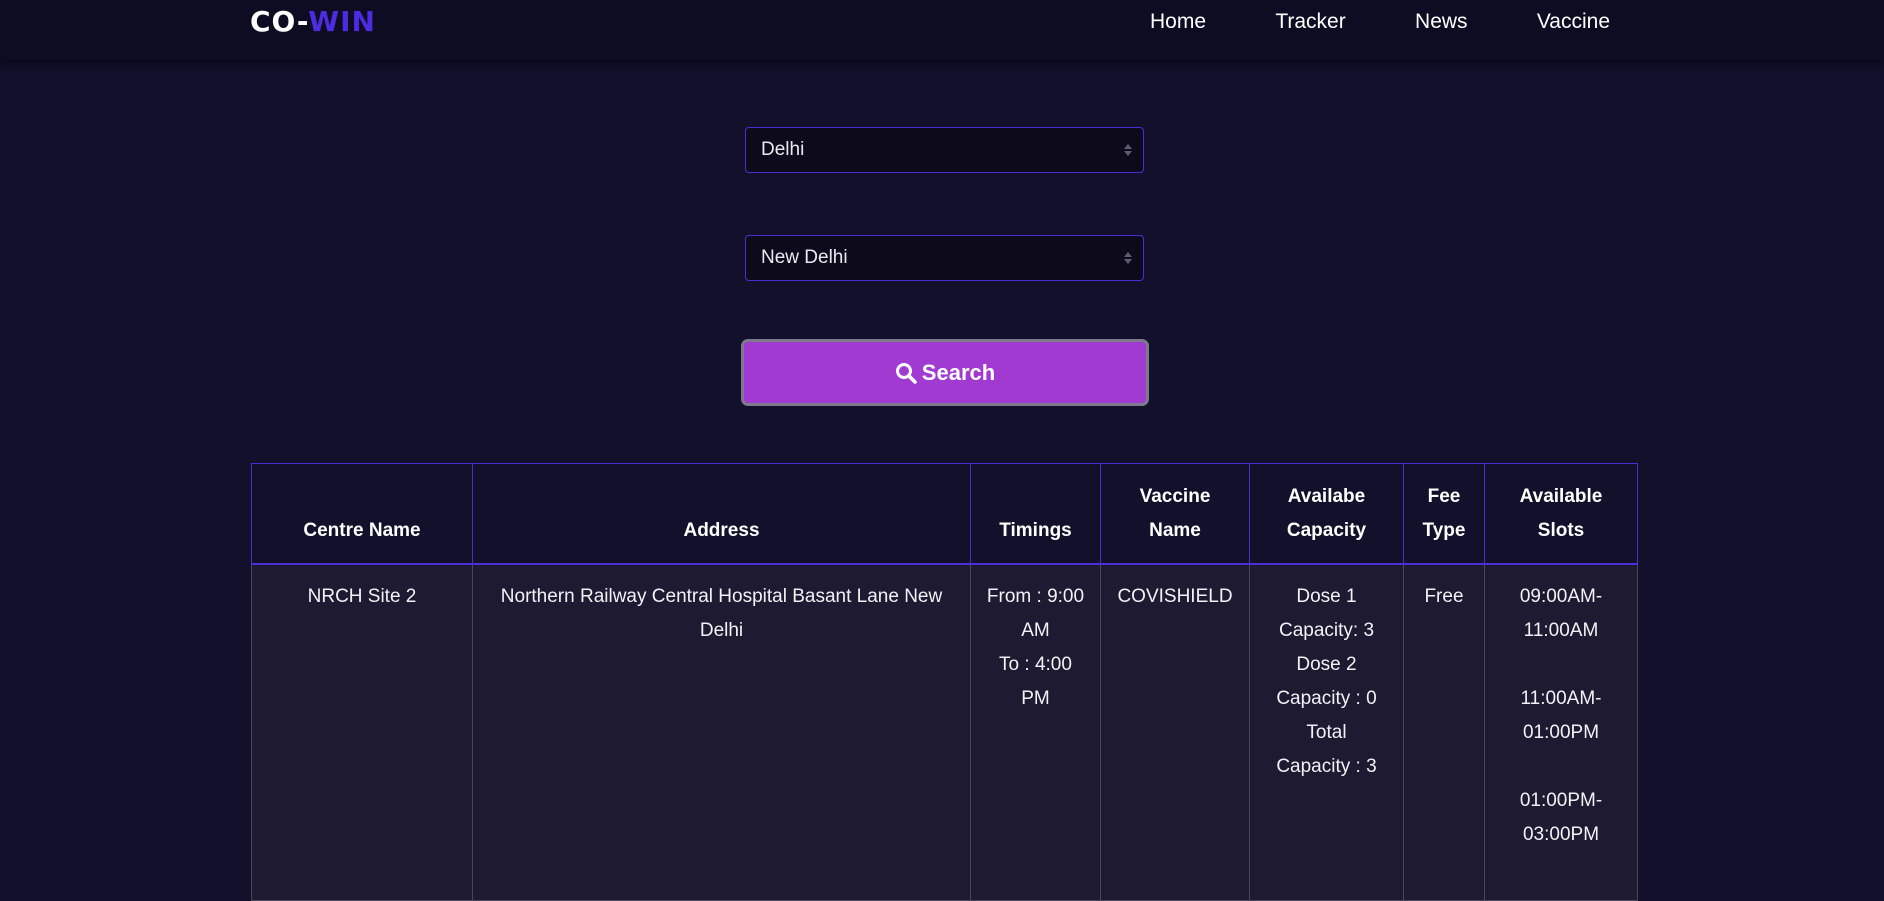 This screenshot has width=1884, height=901. What do you see at coordinates (1573, 22) in the screenshot?
I see `nav-vaccine-link: Vaccine` at bounding box center [1573, 22].